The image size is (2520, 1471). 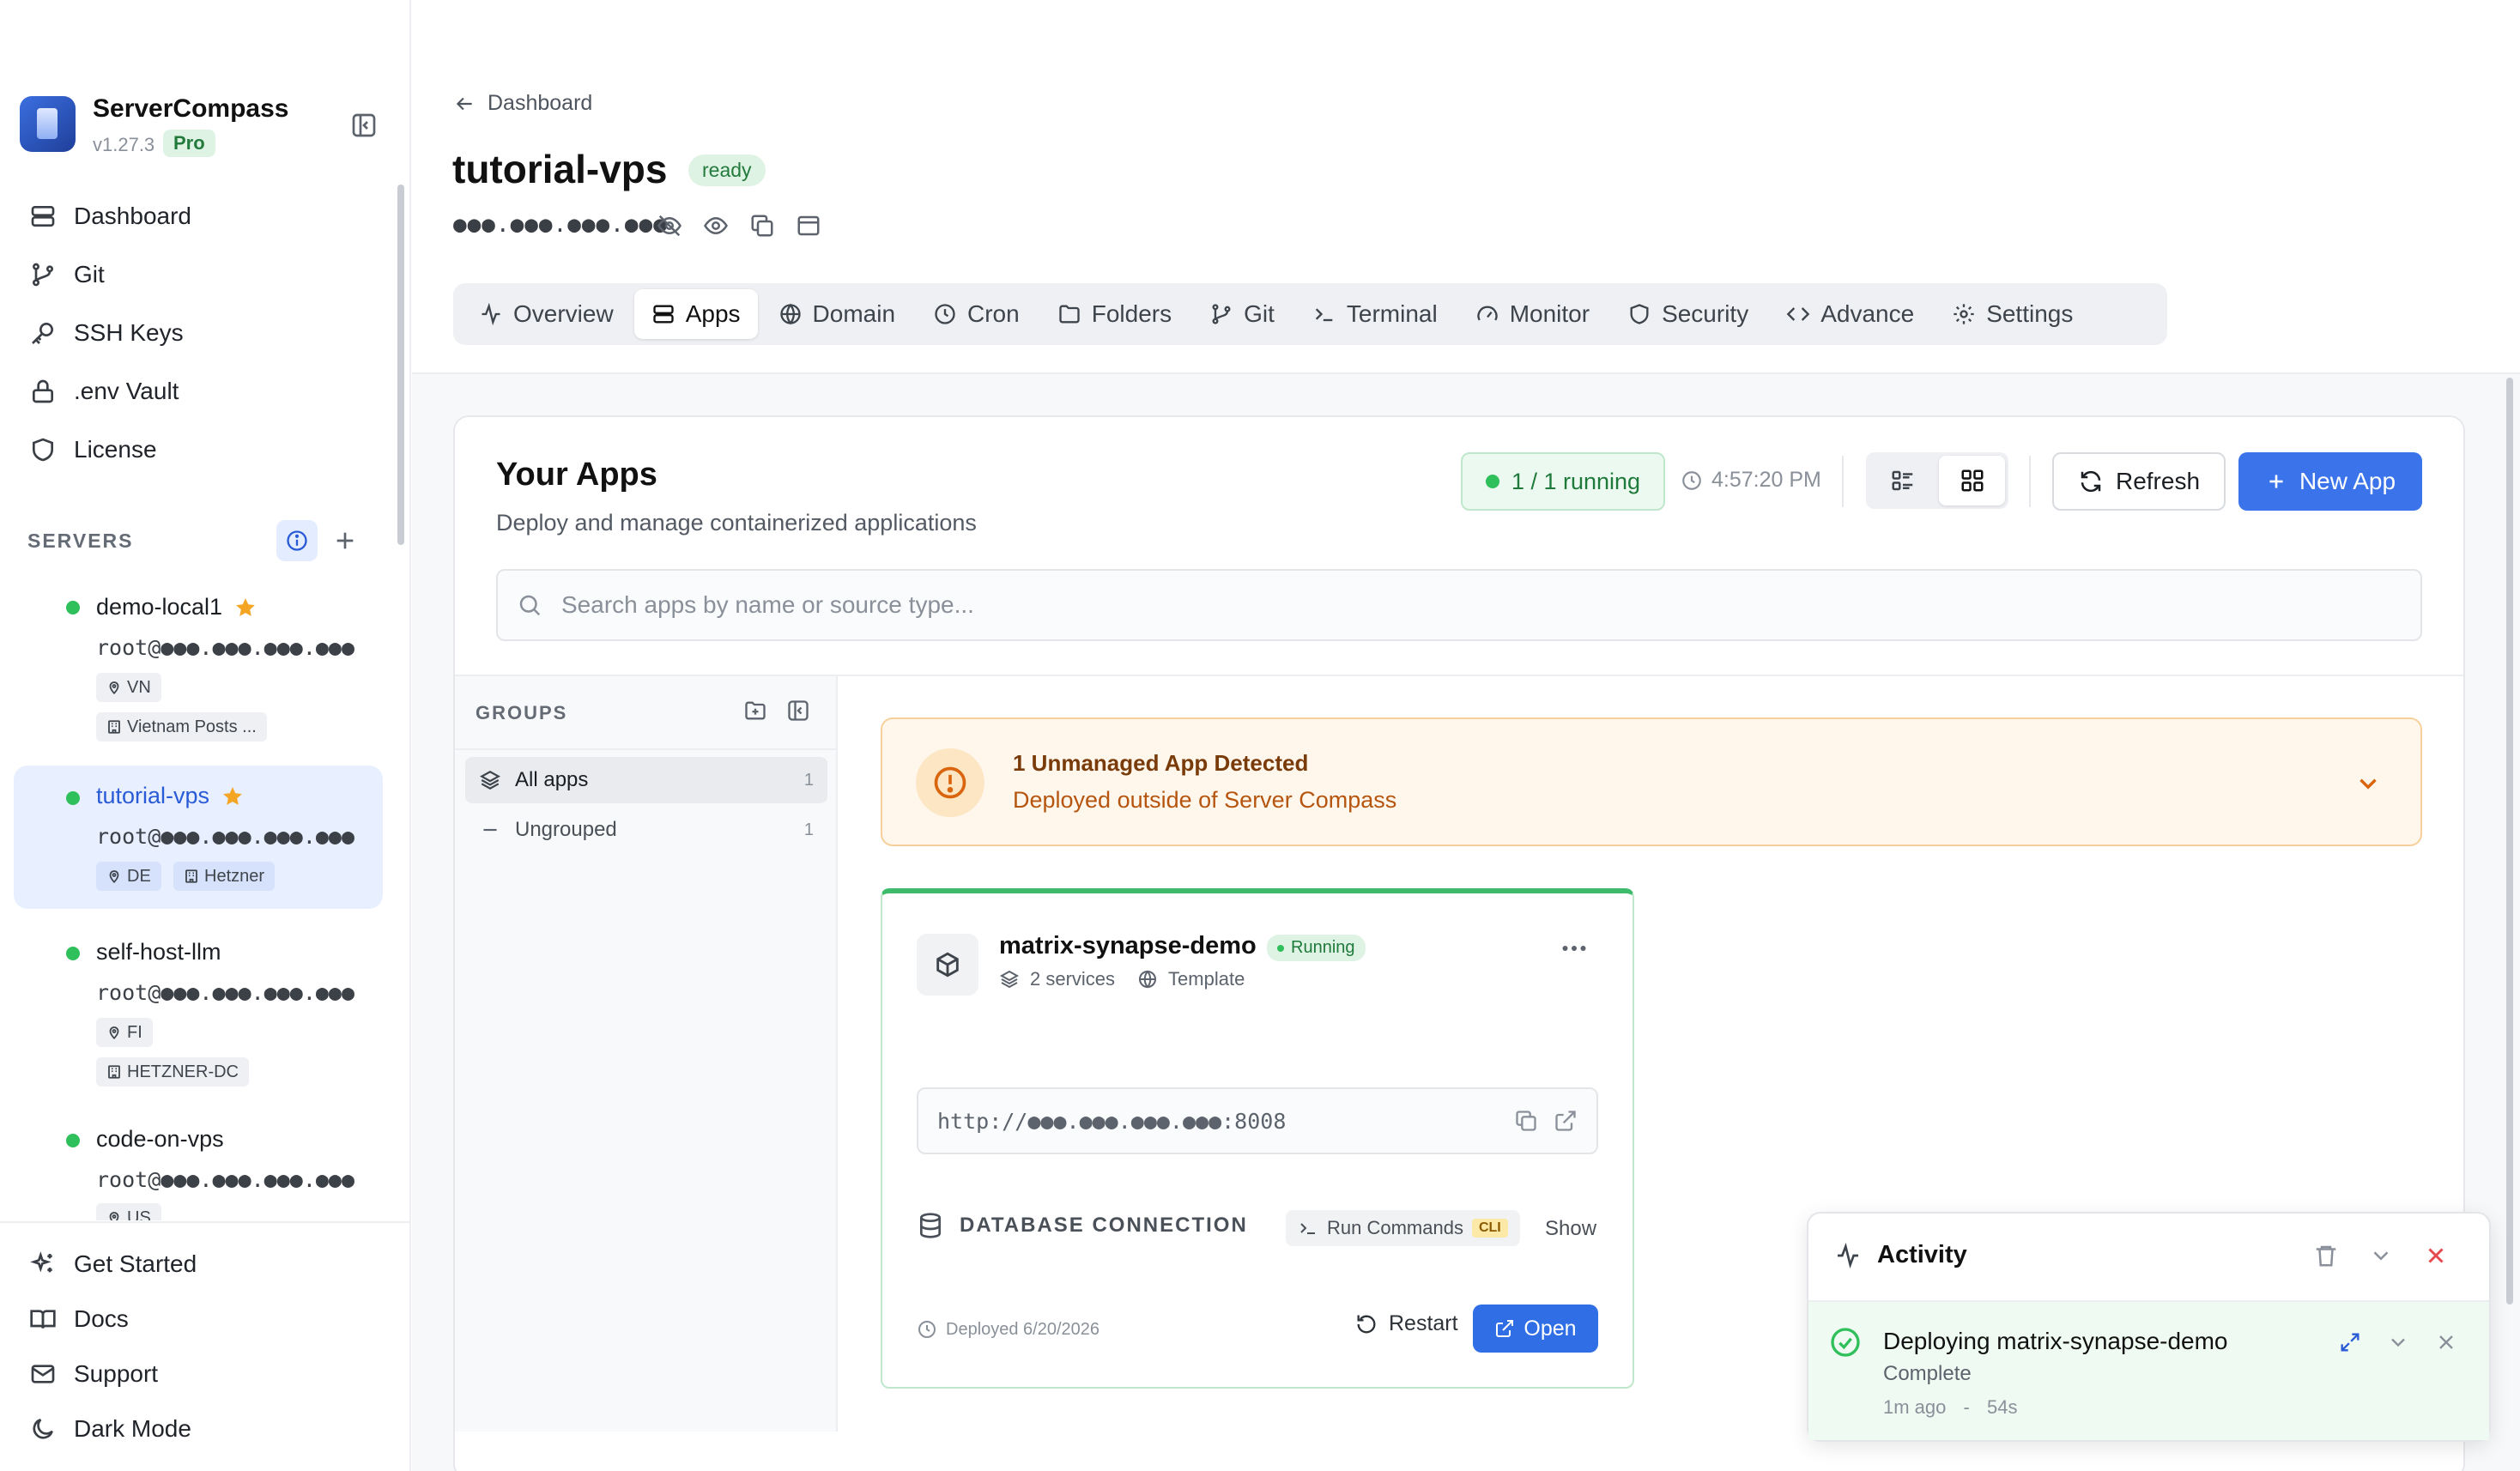 What do you see at coordinates (716, 226) in the screenshot?
I see `eye-icon` at bounding box center [716, 226].